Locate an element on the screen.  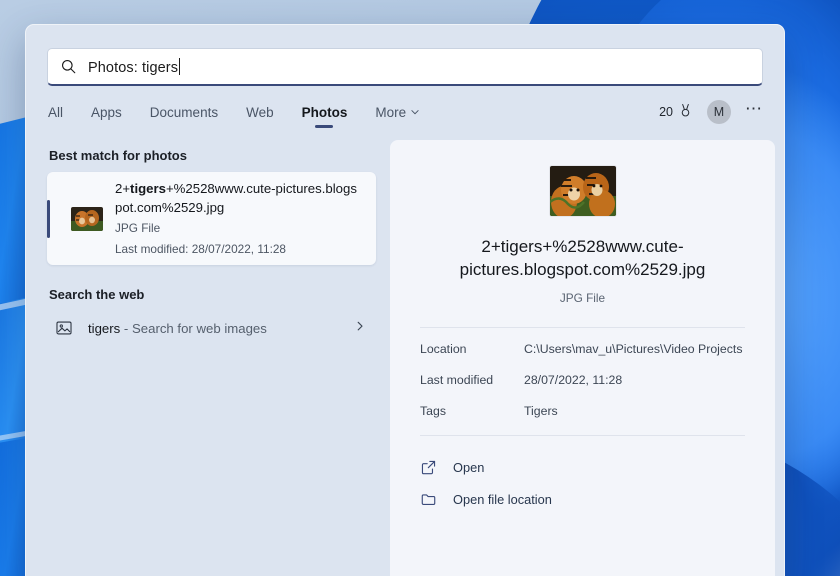
avatar: M is located at coordinates (719, 112).